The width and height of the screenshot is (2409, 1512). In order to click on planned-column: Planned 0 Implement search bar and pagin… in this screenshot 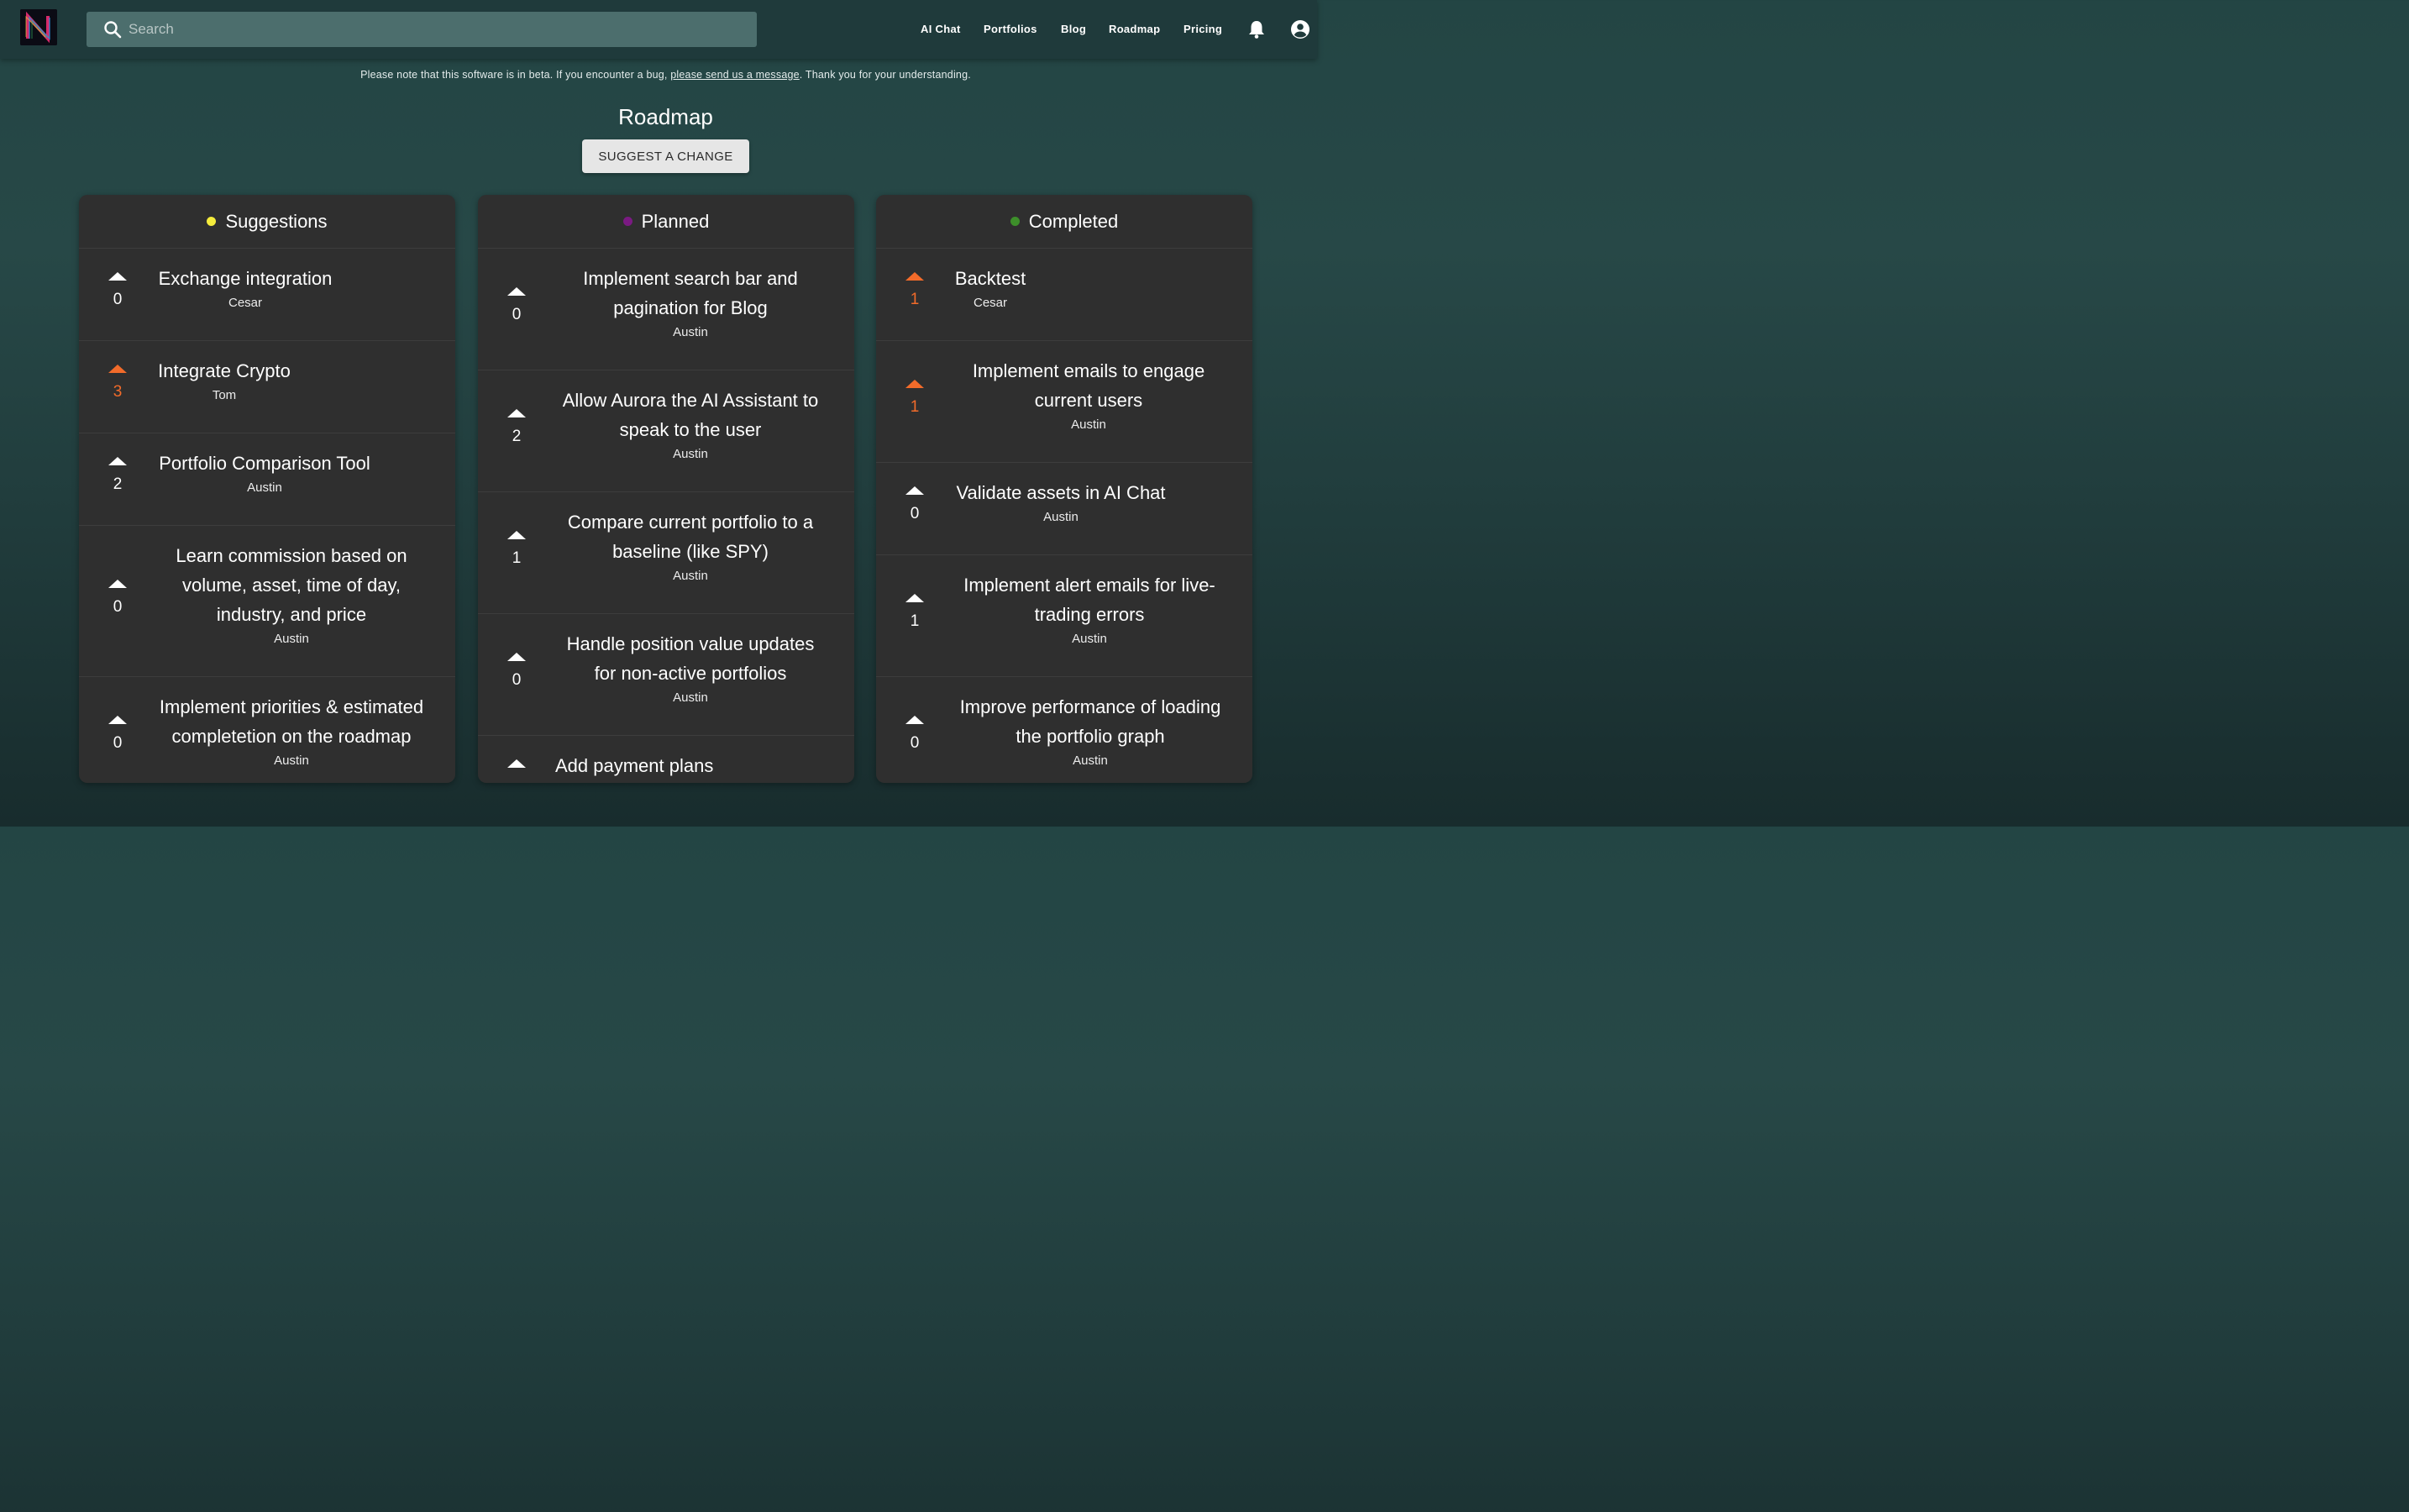, I will do `click(666, 489)`.